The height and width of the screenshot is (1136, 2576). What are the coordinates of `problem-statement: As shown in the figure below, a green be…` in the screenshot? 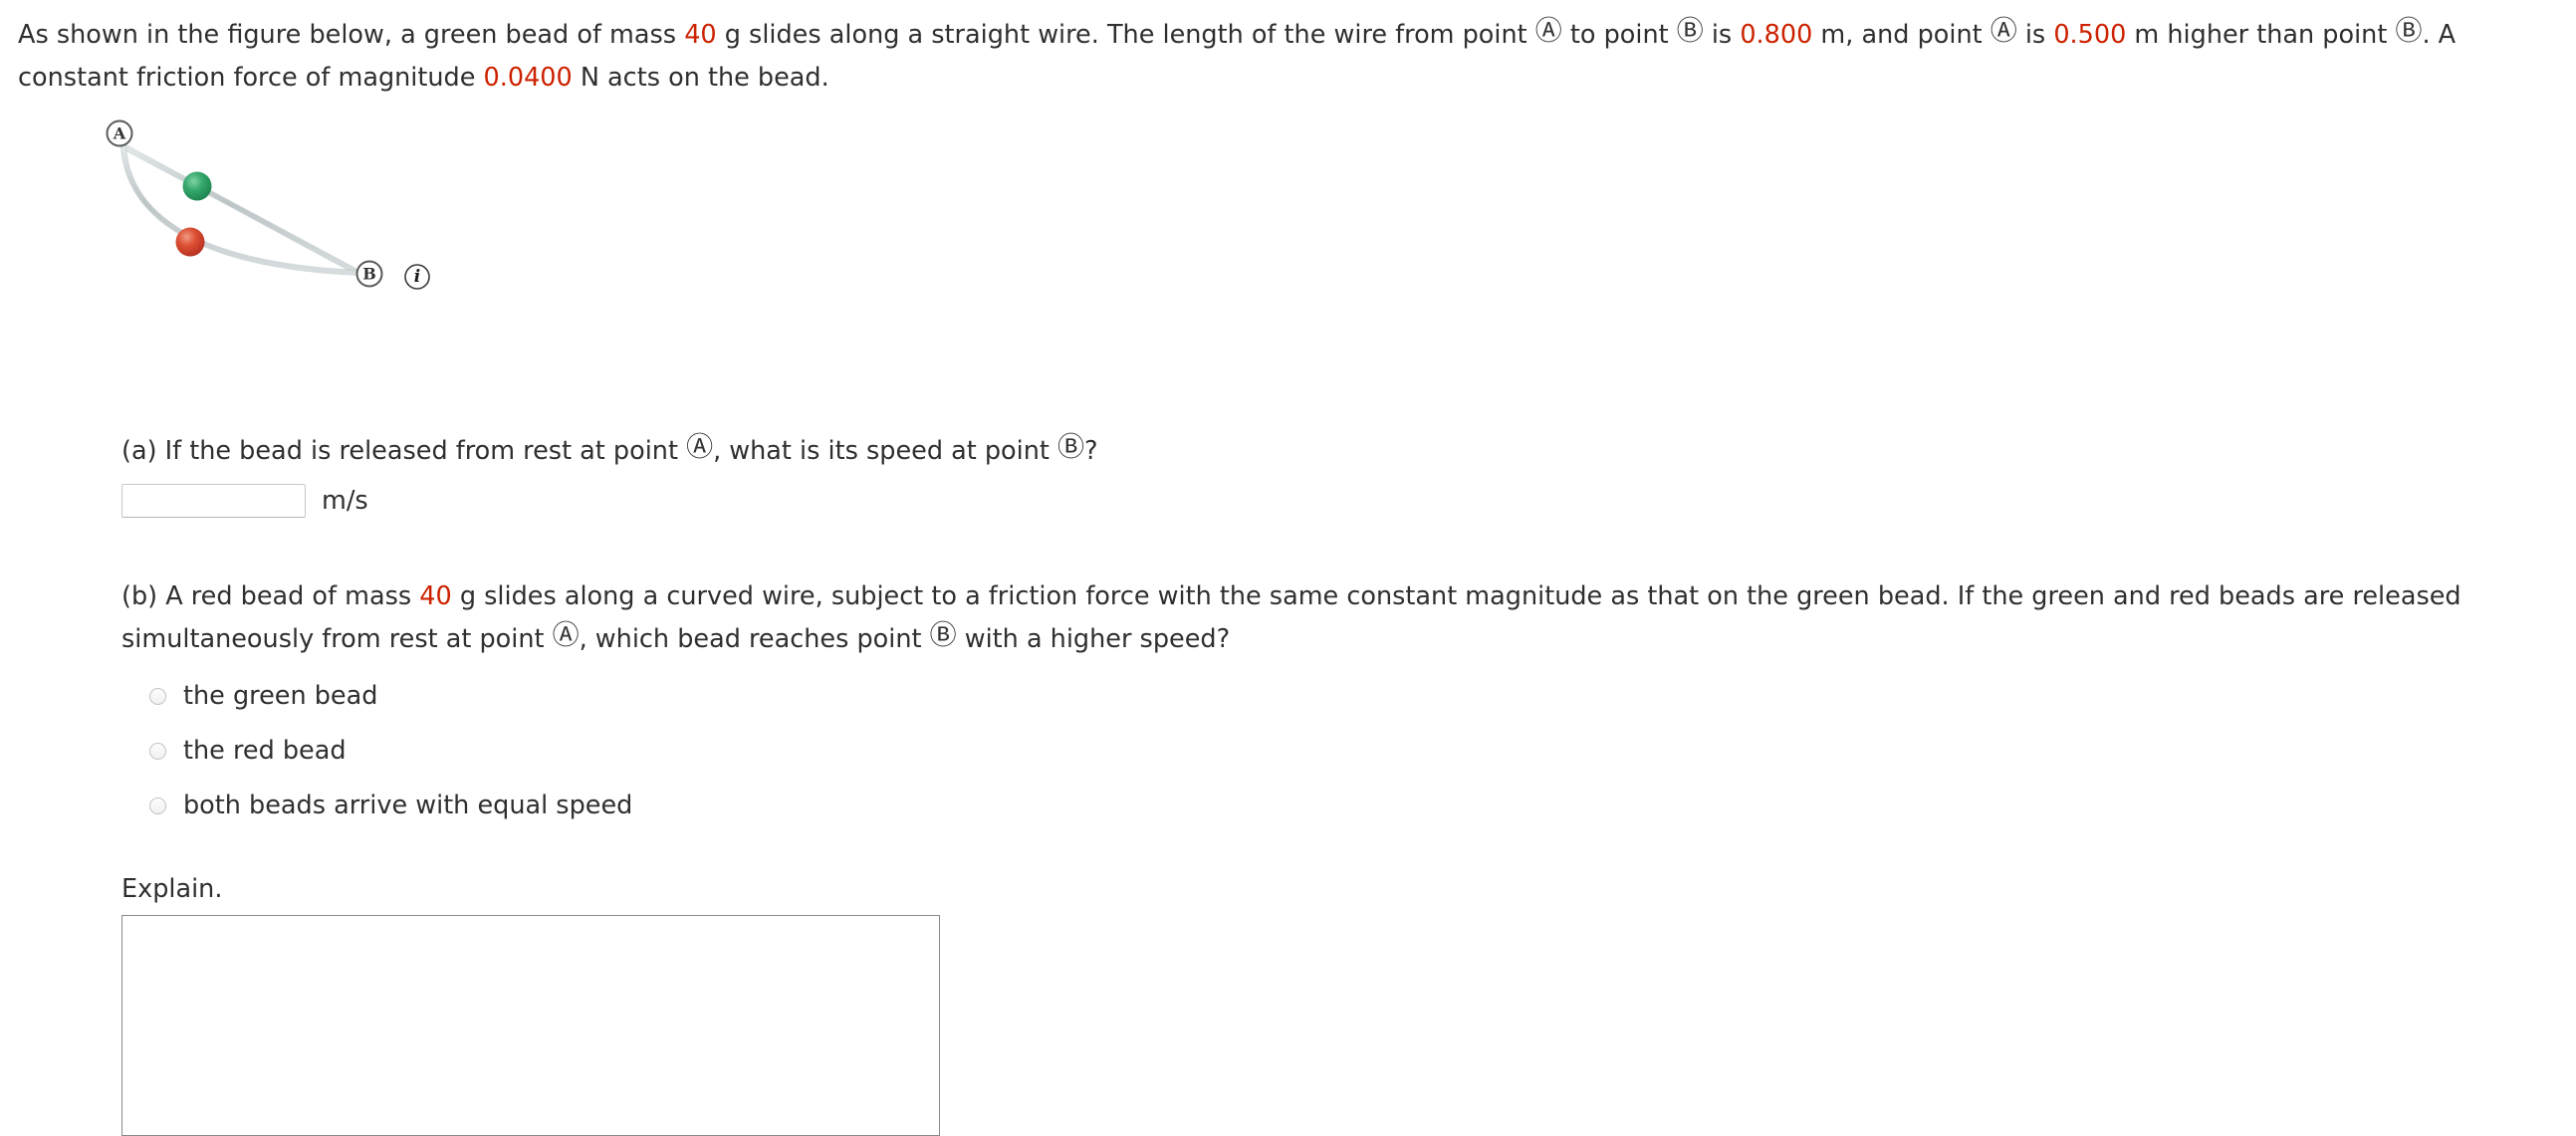 It's located at (1288, 57).